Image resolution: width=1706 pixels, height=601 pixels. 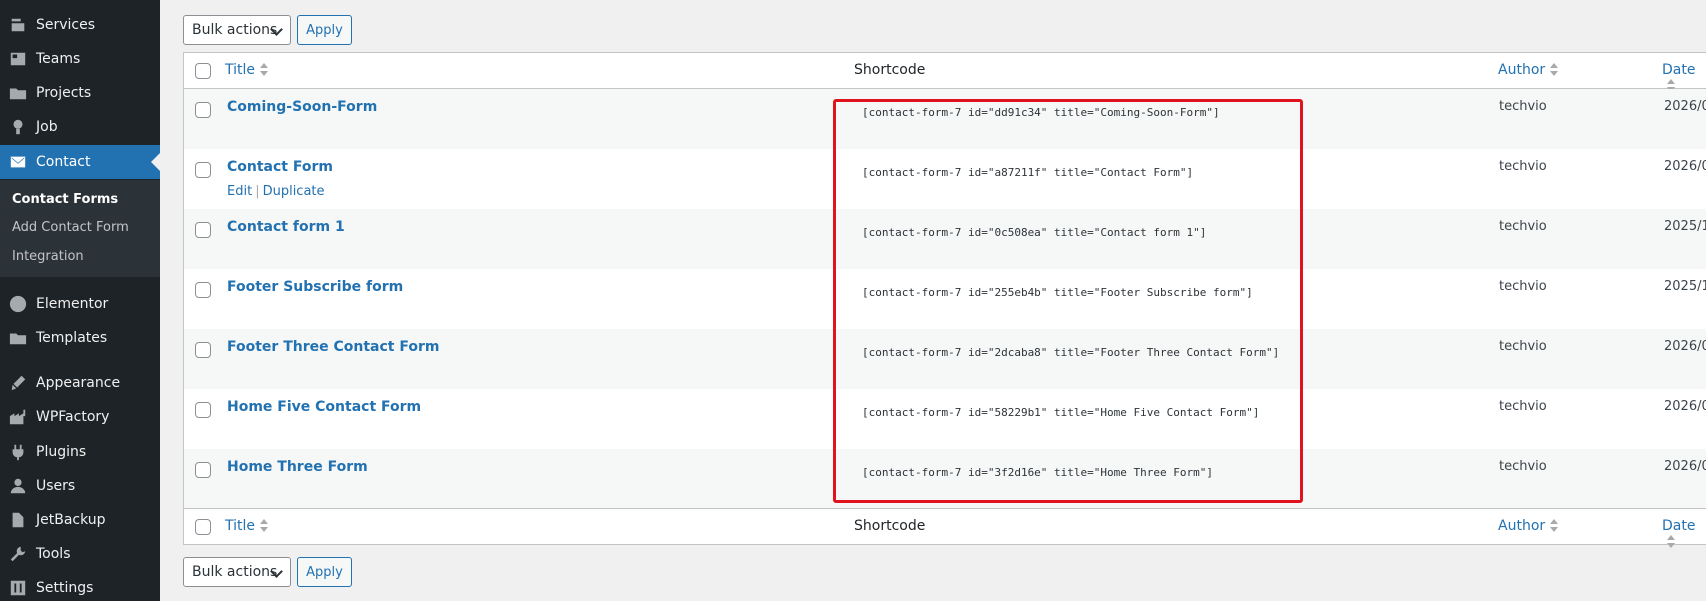 I want to click on users-icon, so click(x=18, y=486).